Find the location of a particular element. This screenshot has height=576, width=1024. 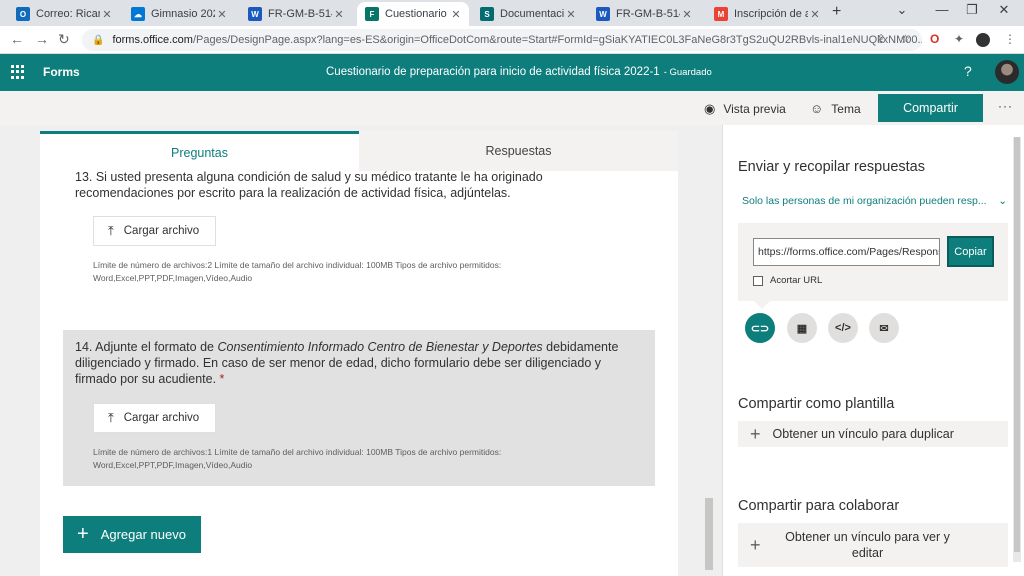

editor-scrollbar is located at coordinates (709, 353).